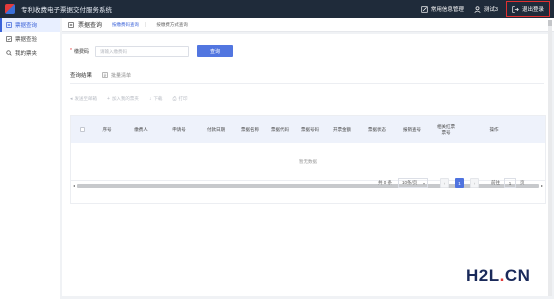 The image size is (554, 299). Describe the element at coordinates (81, 51) in the screenshot. I see `payment-code-label: 缴费码` at that location.